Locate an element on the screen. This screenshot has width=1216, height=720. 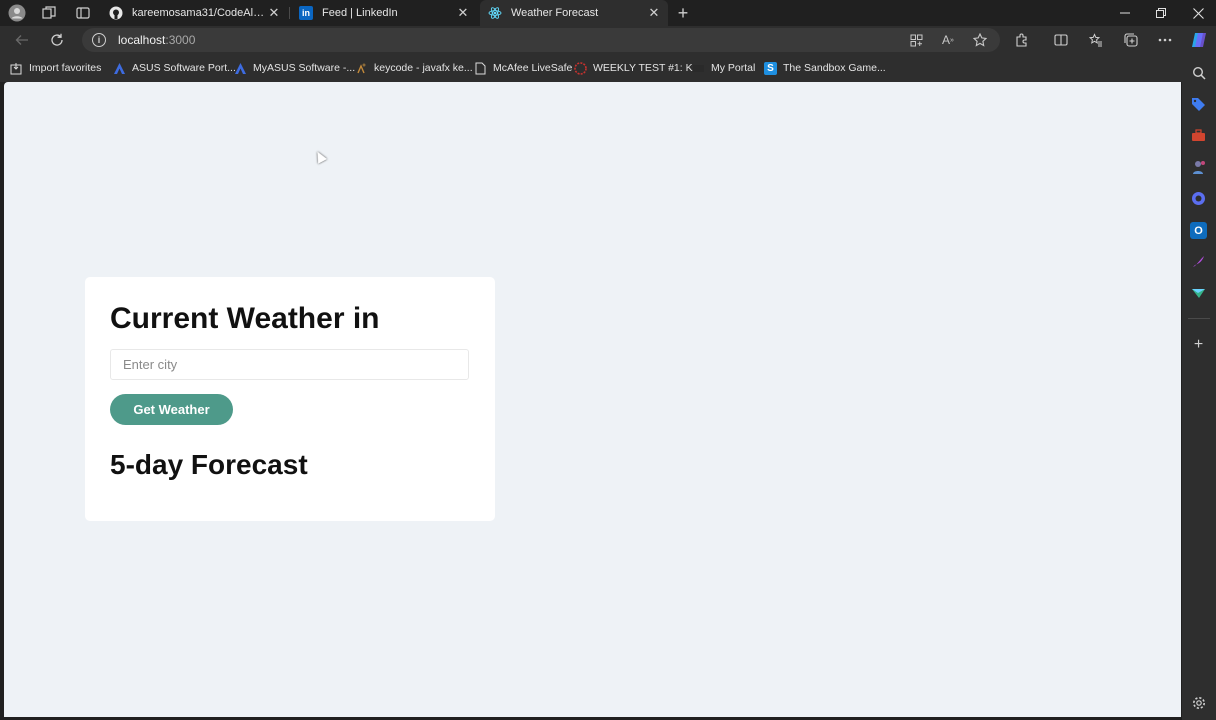
tab-title: kareemosama31/CodeAlpha_We is located at coordinates (199, 13).